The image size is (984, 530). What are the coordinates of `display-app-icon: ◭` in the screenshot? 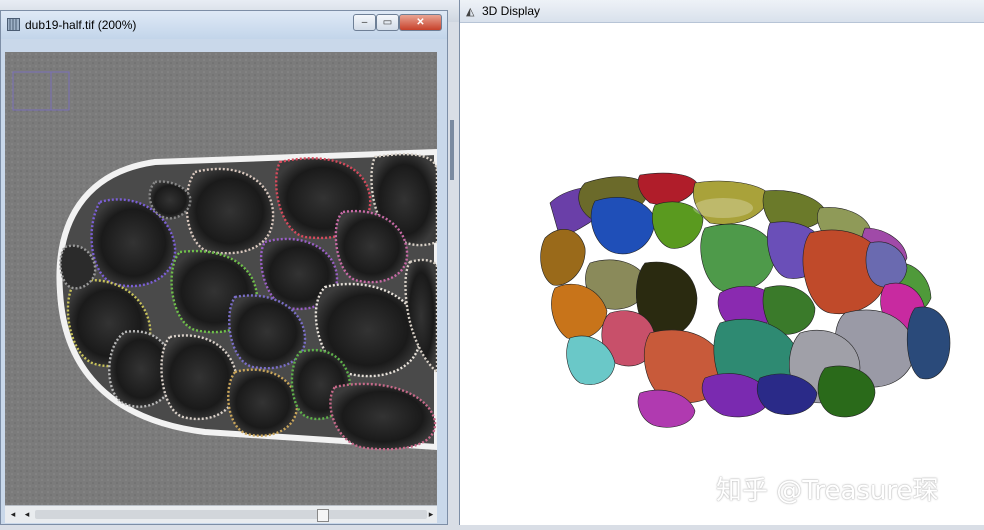 It's located at (470, 12).